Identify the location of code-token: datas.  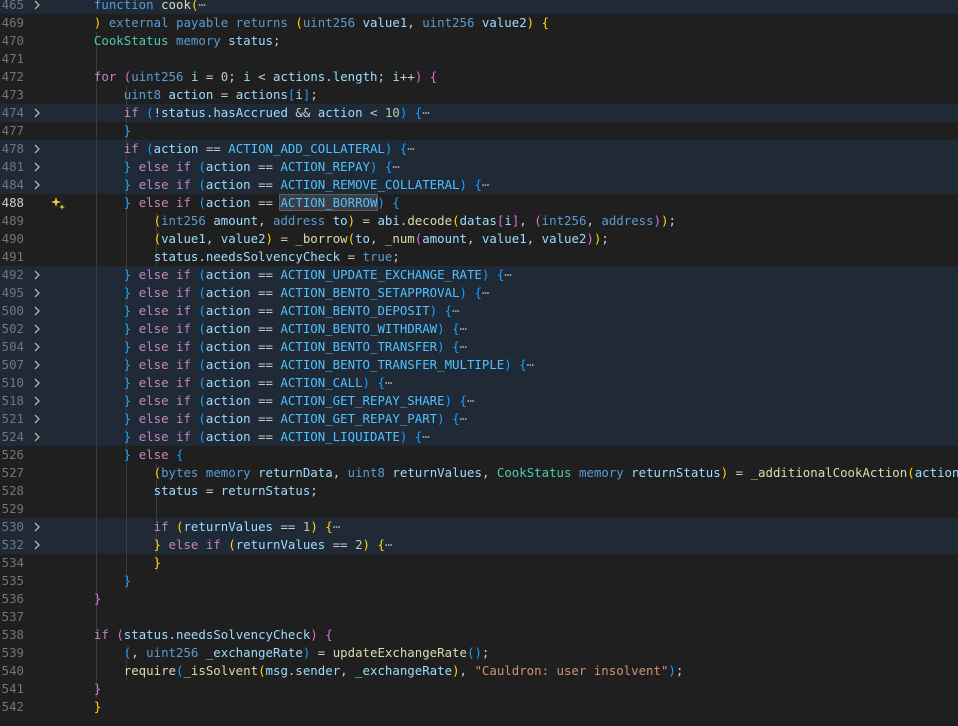
(478, 220).